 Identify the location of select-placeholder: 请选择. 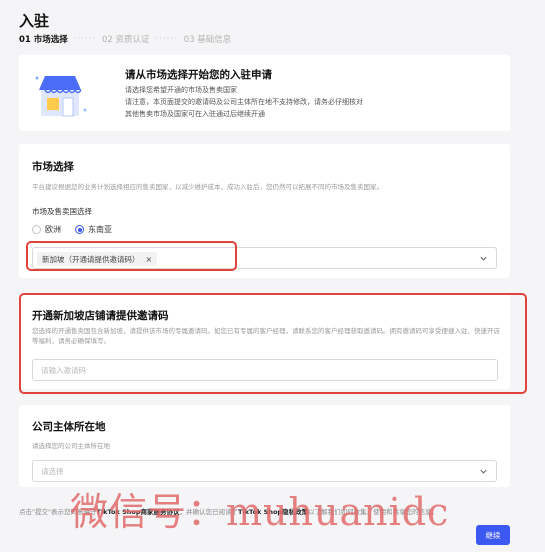
(52, 471).